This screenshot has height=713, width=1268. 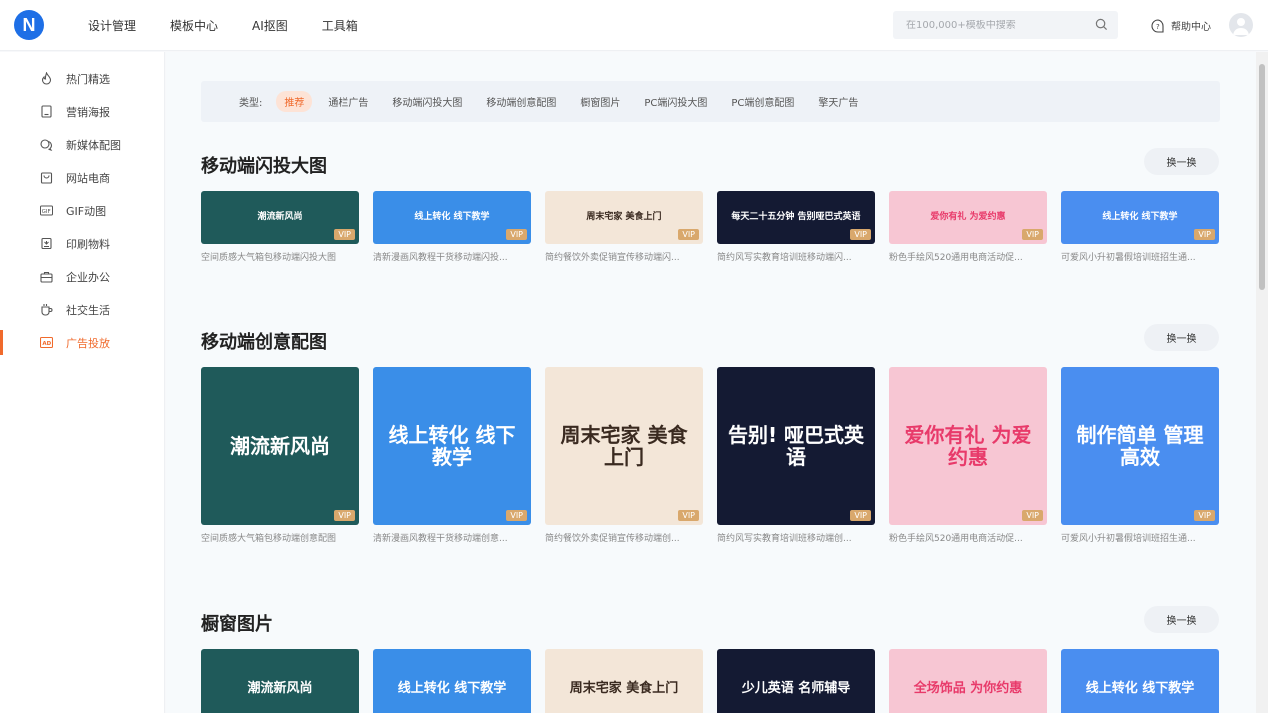 I want to click on help-label: 帮助中心, so click(x=1191, y=27).